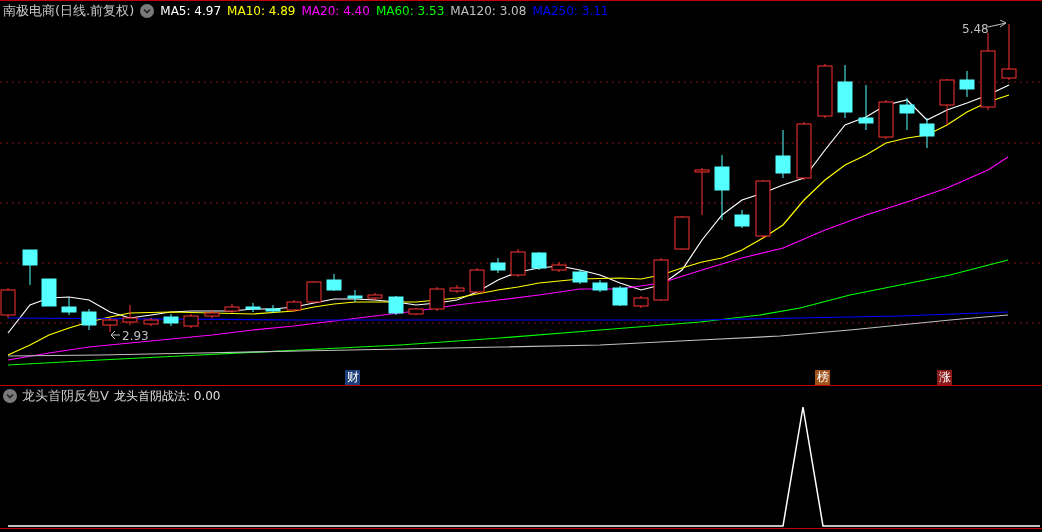 This screenshot has height=532, width=1042. I want to click on indicator-value: MA250: 3.11, so click(570, 10).